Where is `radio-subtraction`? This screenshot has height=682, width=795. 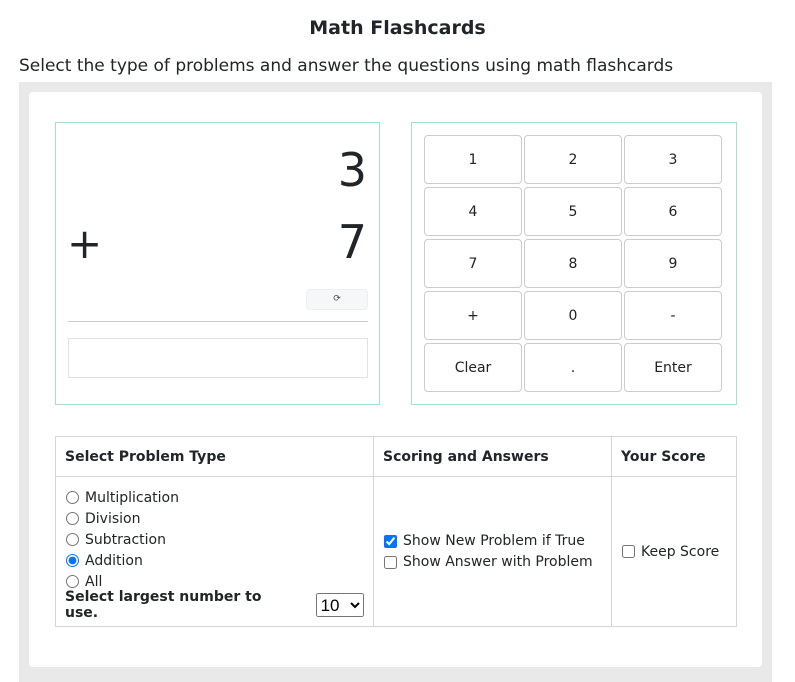 radio-subtraction is located at coordinates (72, 539).